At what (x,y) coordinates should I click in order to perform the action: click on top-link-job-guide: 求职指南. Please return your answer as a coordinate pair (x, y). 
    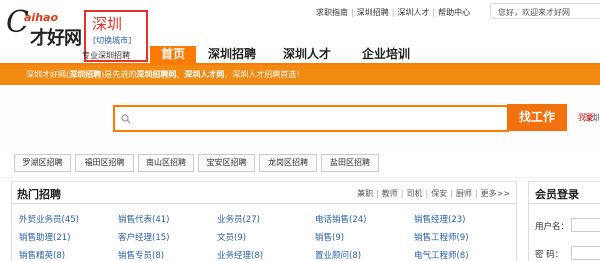
    Looking at the image, I should click on (332, 12).